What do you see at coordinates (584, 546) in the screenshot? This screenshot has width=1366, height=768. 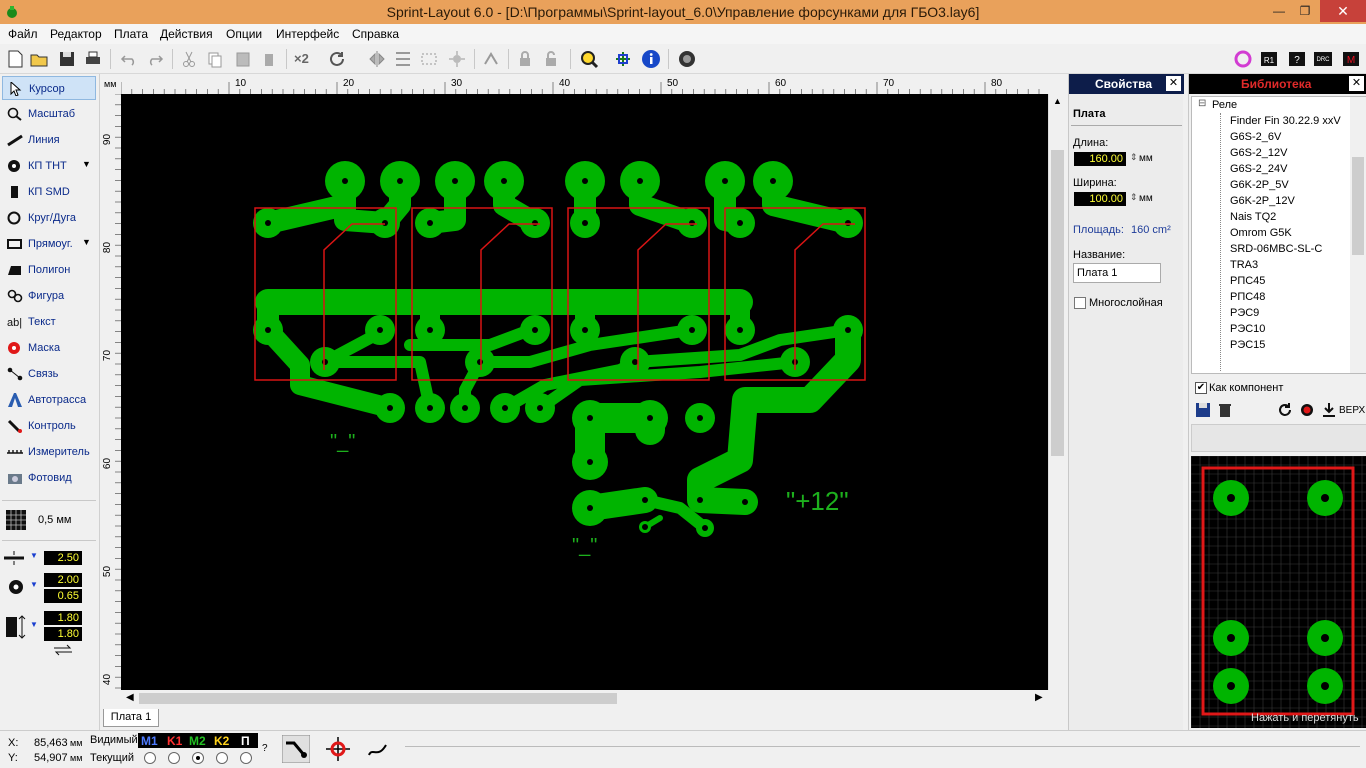 I see `board-label-minus-2: "_"` at bounding box center [584, 546].